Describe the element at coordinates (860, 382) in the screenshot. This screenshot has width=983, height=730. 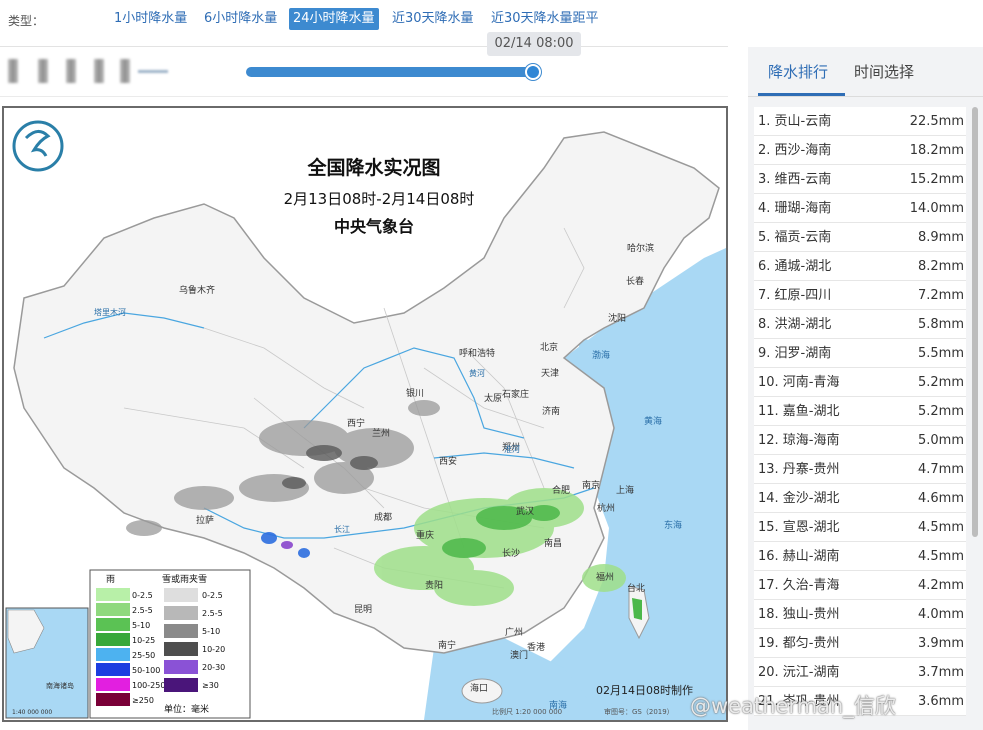
I see `ranking-row: 10. 河南-青海 5.2mm` at that location.